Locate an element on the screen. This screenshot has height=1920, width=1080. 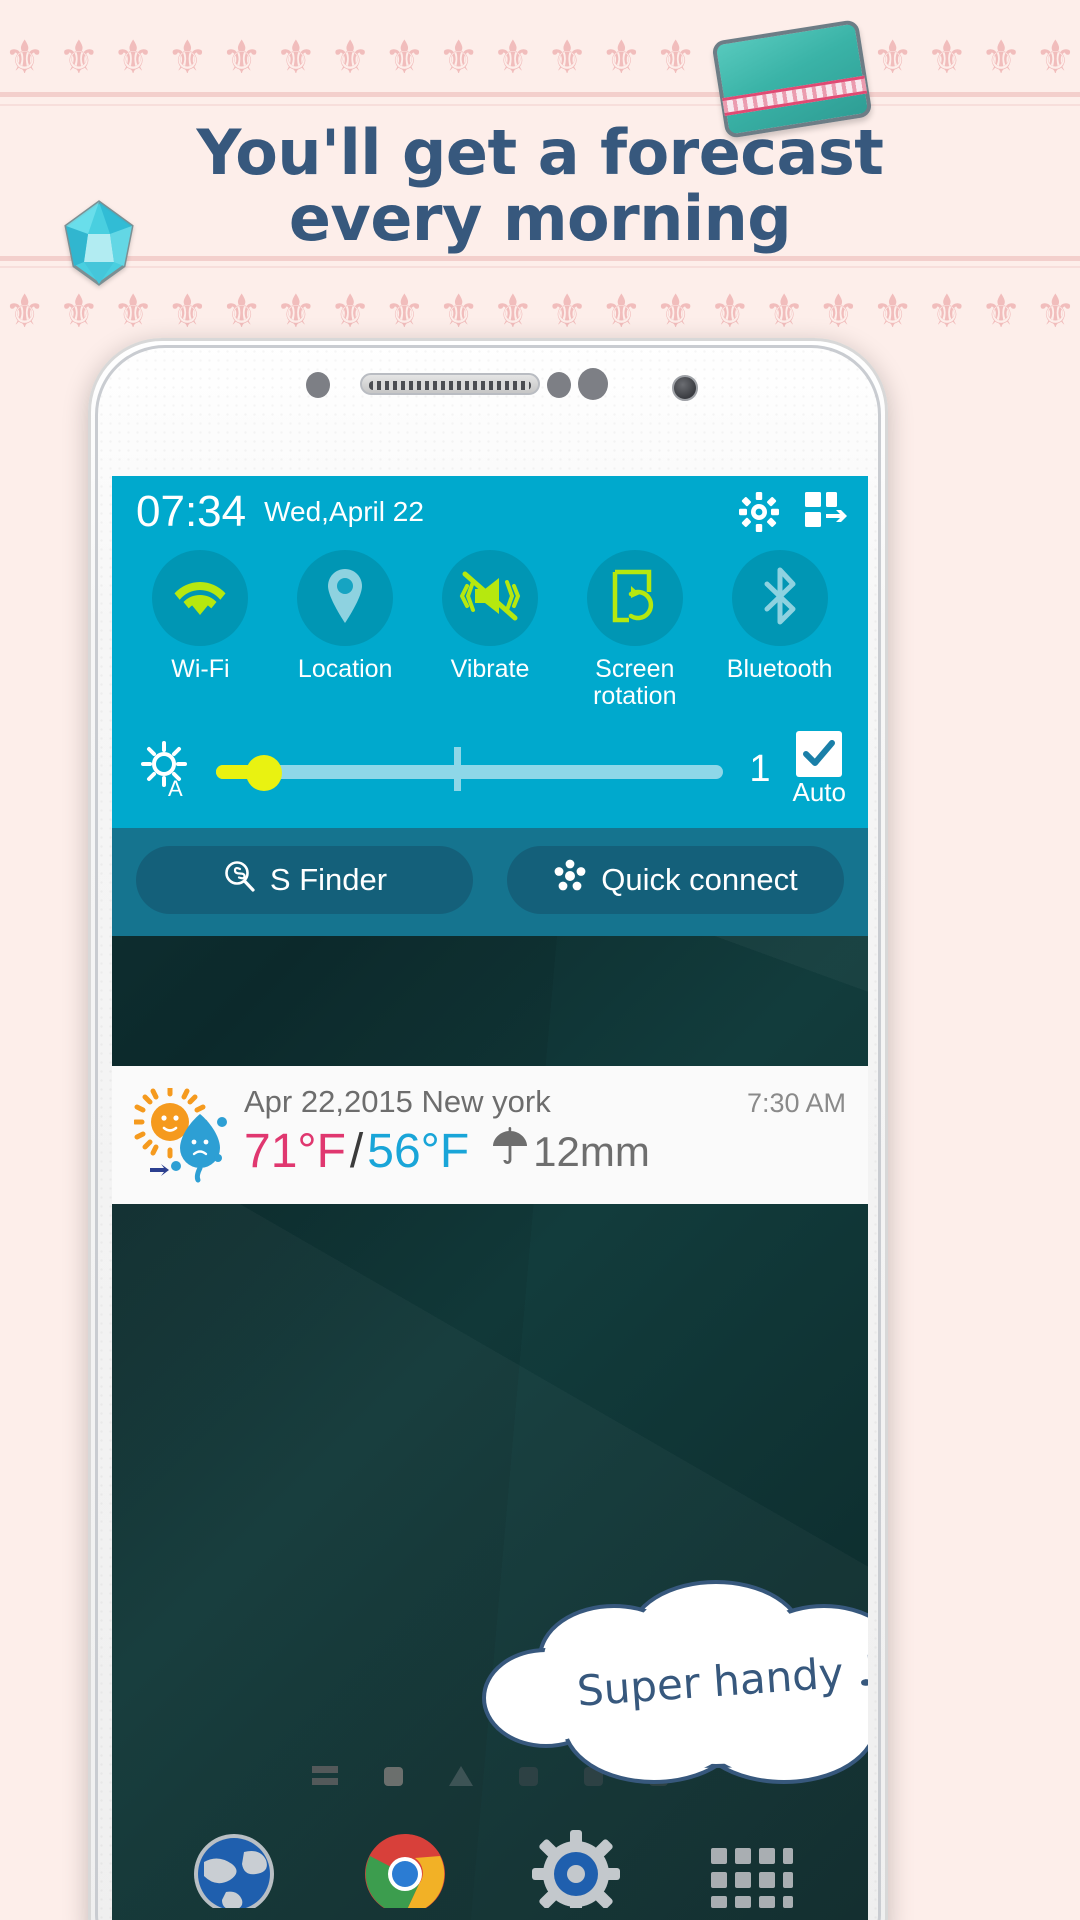
toggle-bluetooth-circle is located at coordinates (779, 598).